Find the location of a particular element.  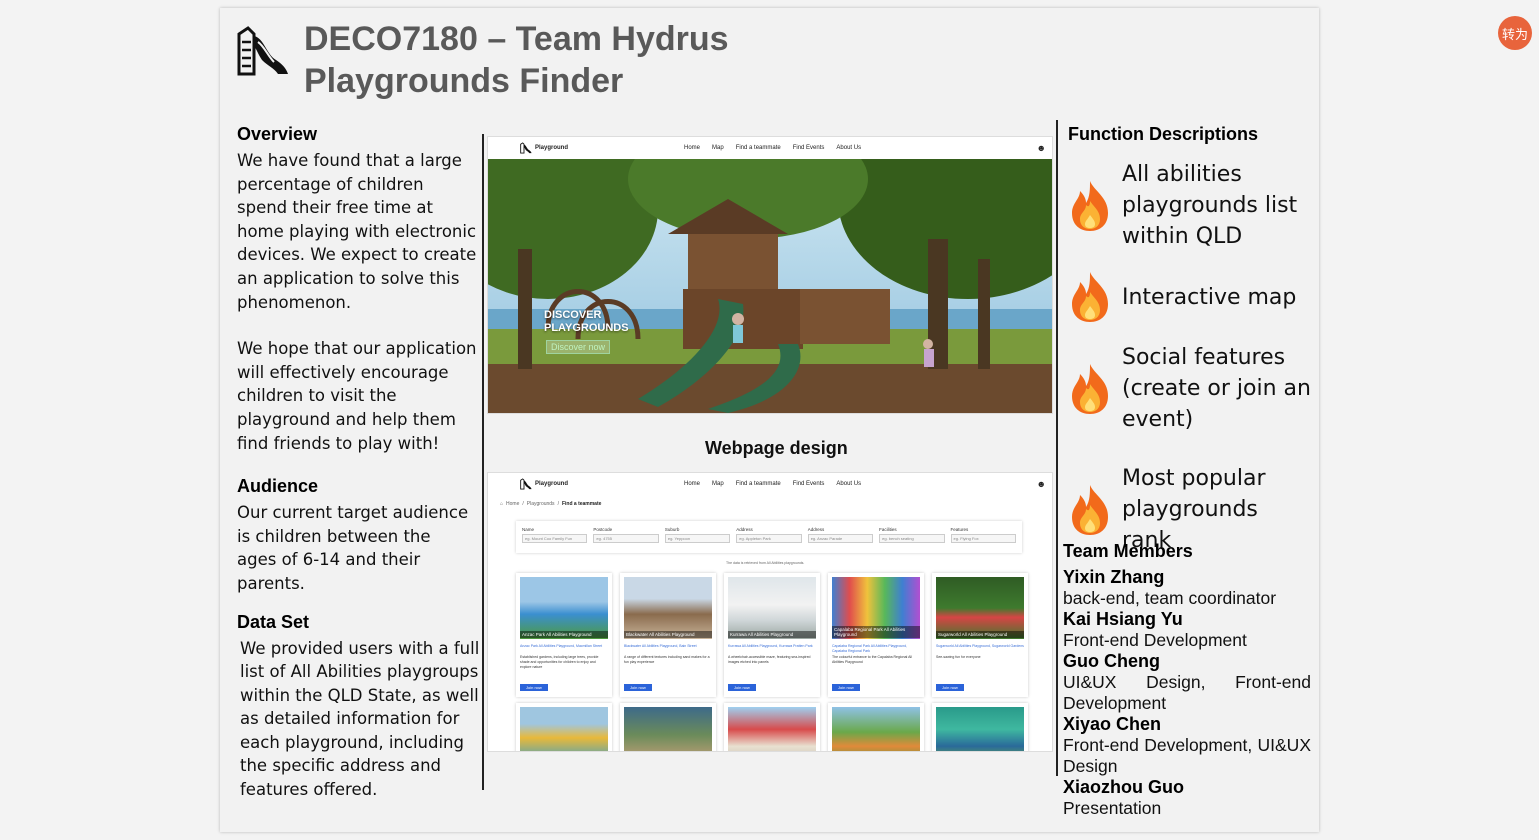

member-name: Xiaozhou Guo is located at coordinates (1123, 787).